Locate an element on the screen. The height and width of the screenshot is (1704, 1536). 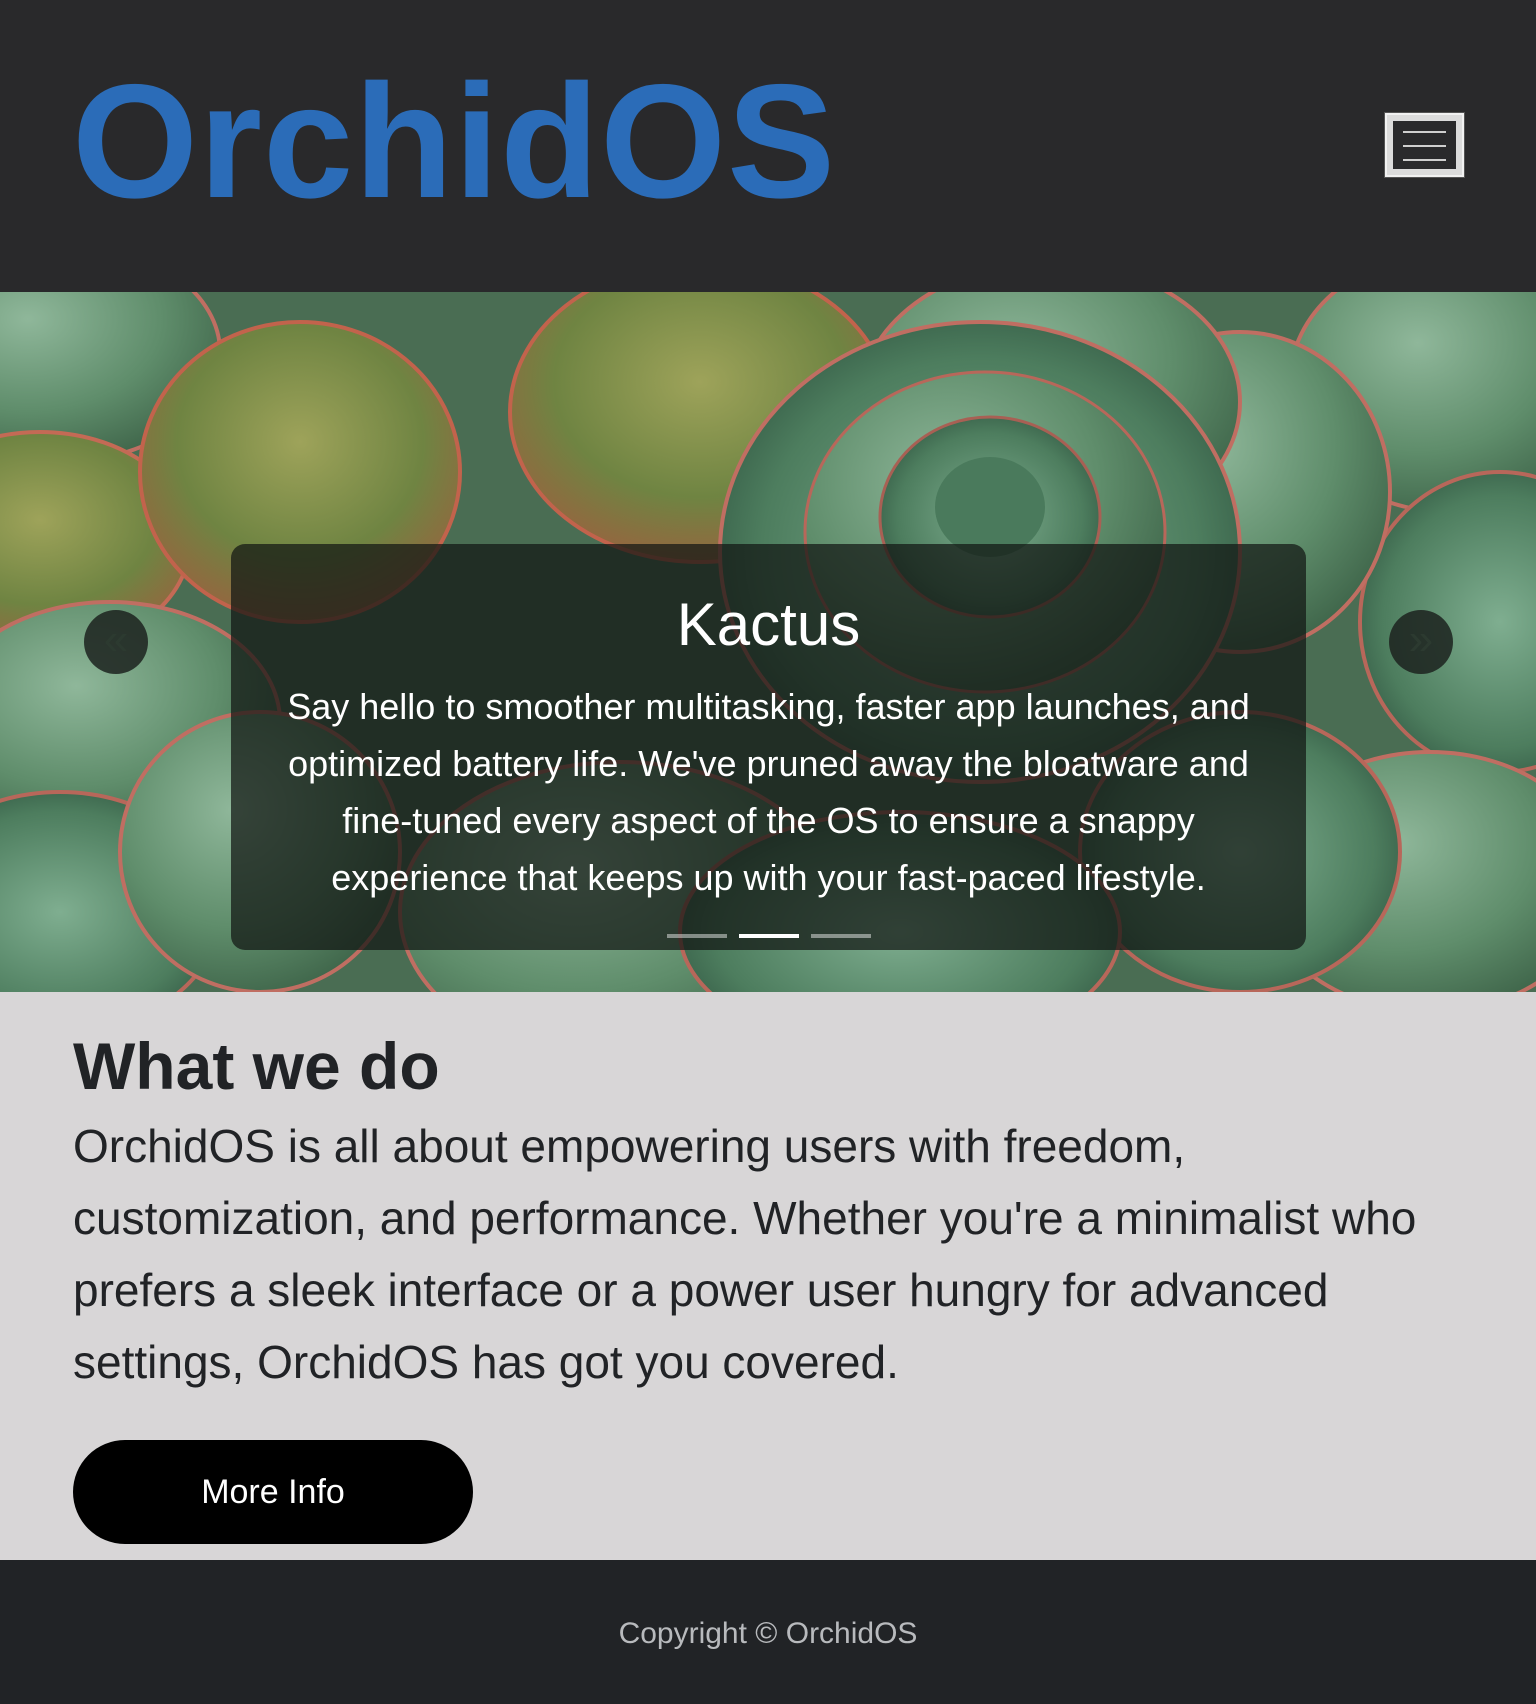
section-title: What we do is located at coordinates (256, 1066).